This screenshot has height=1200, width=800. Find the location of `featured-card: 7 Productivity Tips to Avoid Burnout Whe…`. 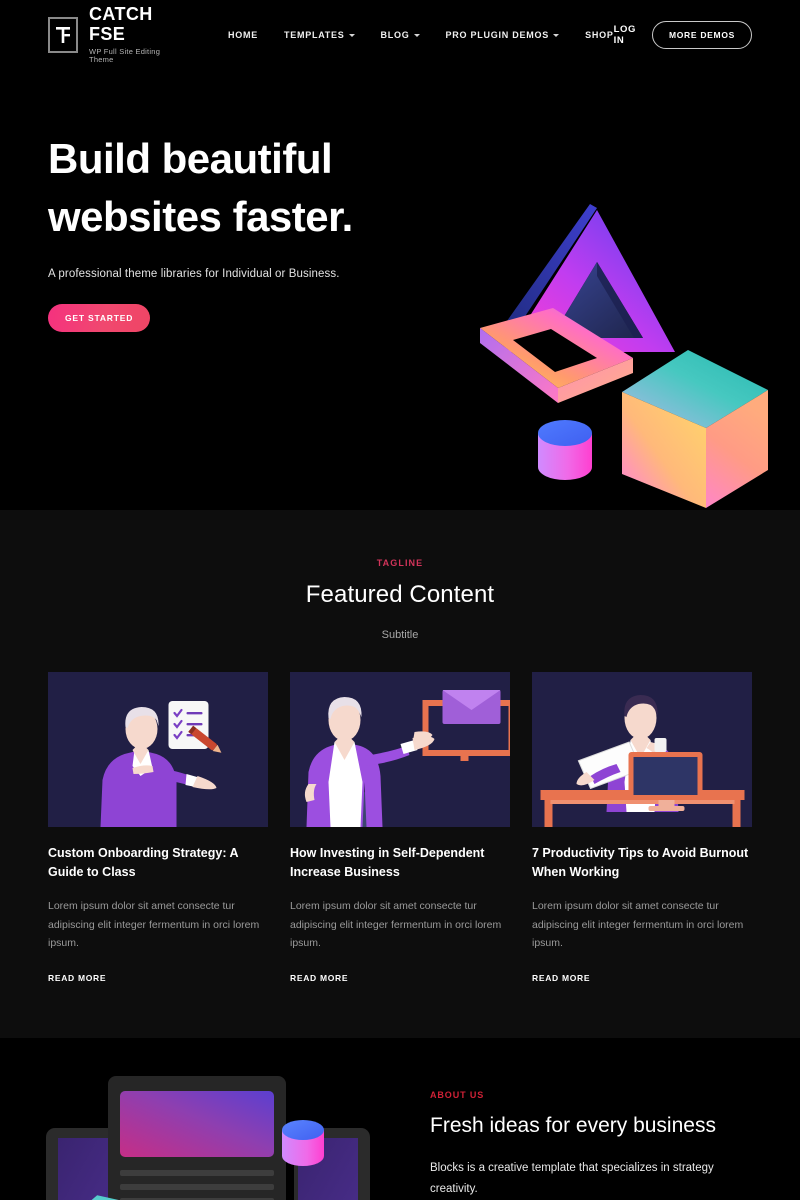

featured-card: 7 Productivity Tips to Avoid Burnout Whe… is located at coordinates (642, 829).